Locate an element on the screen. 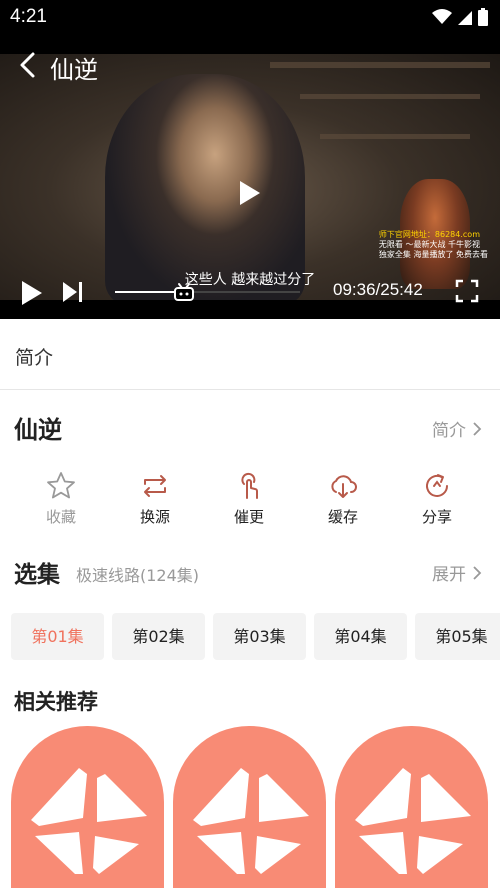 The height and width of the screenshot is (888, 500). status-icons is located at coordinates (460, 17).